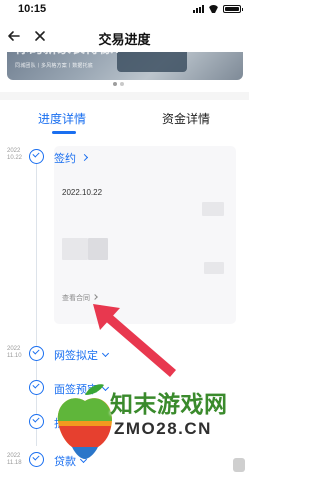 This screenshot has height=477, width=320. I want to click on chevron-down-icon, so click(105, 353).